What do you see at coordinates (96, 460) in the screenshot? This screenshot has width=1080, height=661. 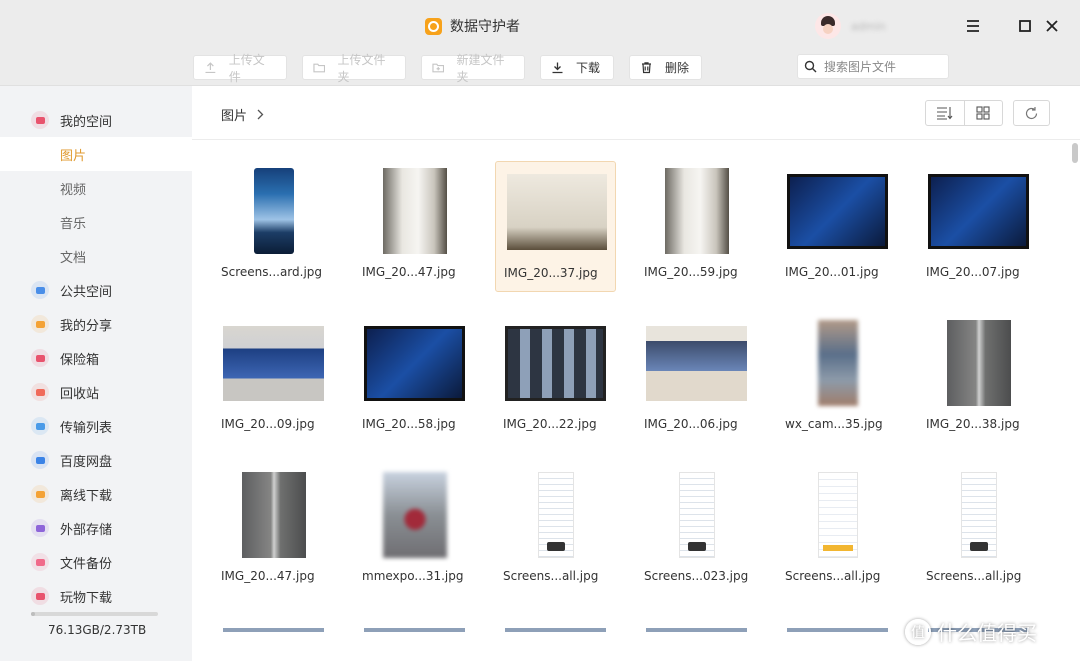 I see `sidebar-item: 百度网盘` at bounding box center [96, 460].